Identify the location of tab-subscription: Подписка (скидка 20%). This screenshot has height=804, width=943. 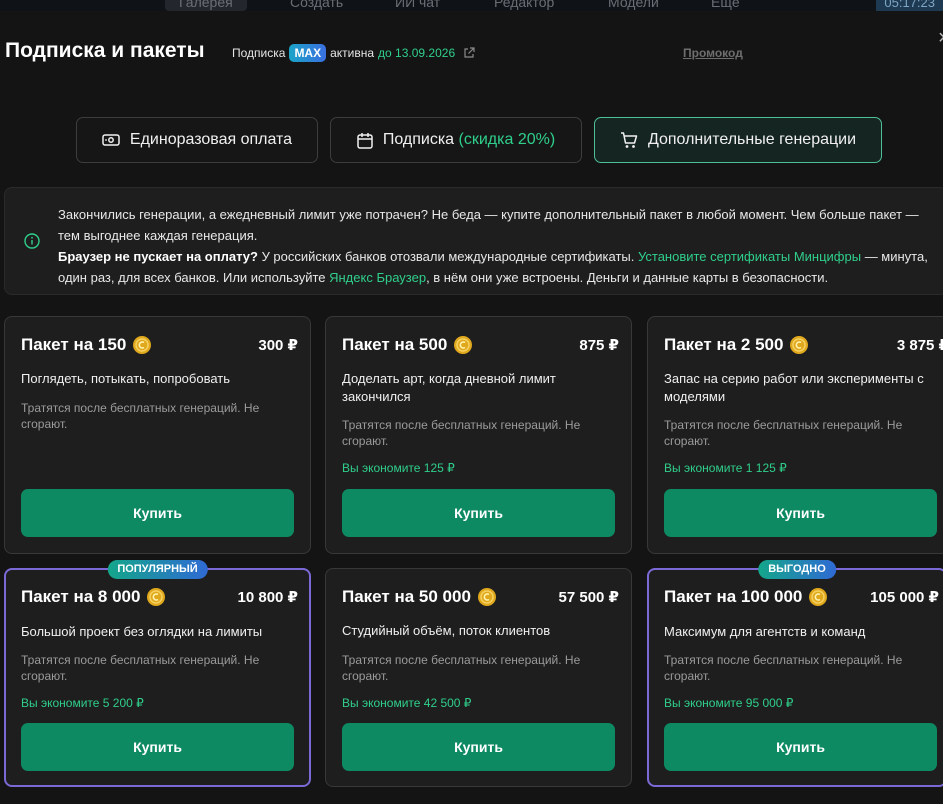
(456, 140).